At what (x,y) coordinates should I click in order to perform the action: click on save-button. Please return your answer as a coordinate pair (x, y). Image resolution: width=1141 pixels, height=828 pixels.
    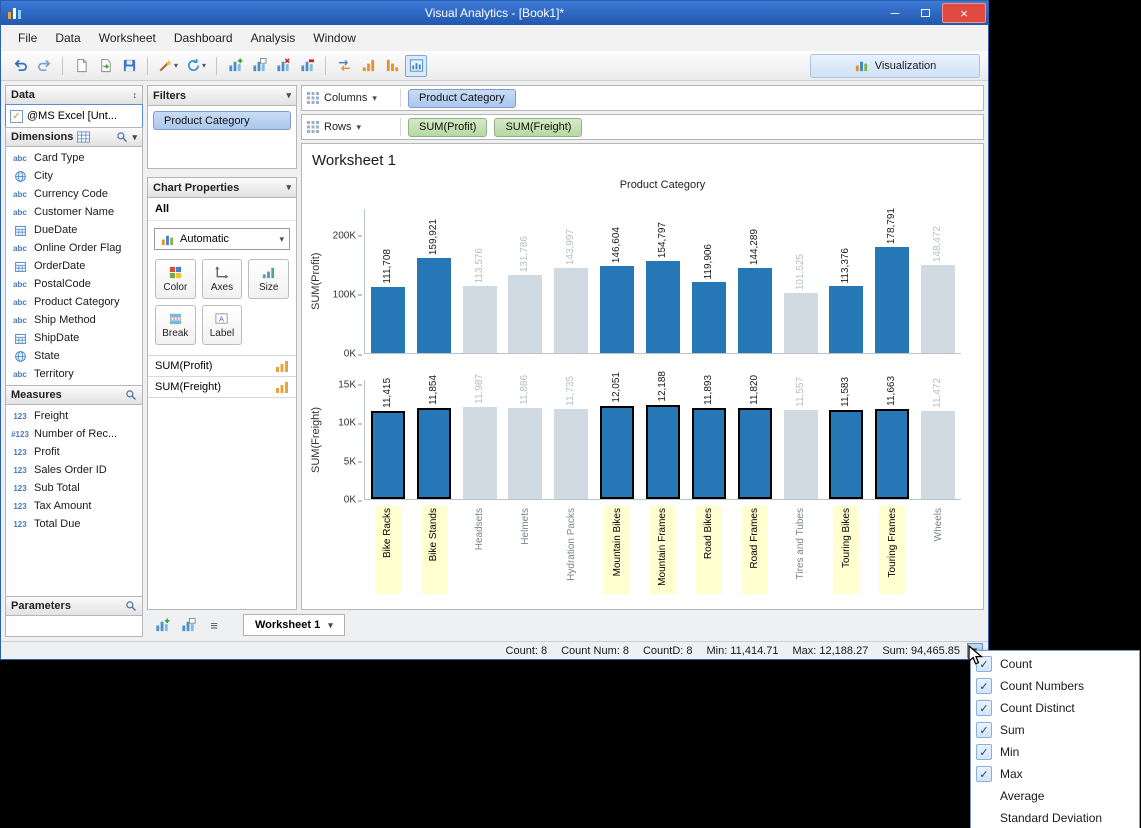
    Looking at the image, I should click on (129, 66).